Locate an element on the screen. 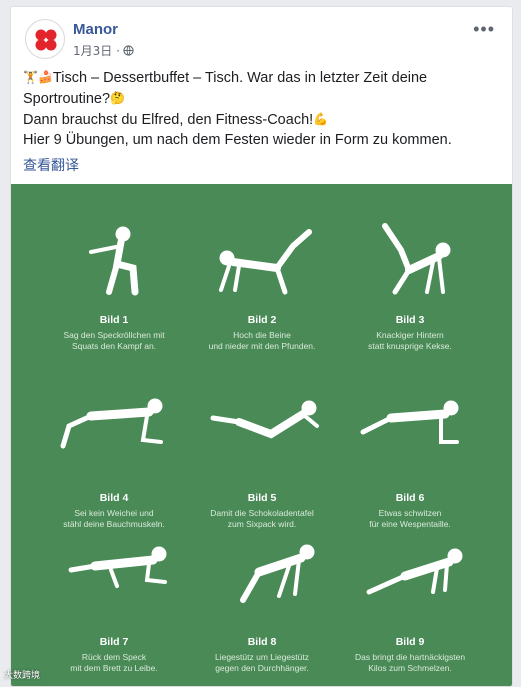 The height and width of the screenshot is (687, 521). watermark: 大数跨境 is located at coordinates (22, 676).